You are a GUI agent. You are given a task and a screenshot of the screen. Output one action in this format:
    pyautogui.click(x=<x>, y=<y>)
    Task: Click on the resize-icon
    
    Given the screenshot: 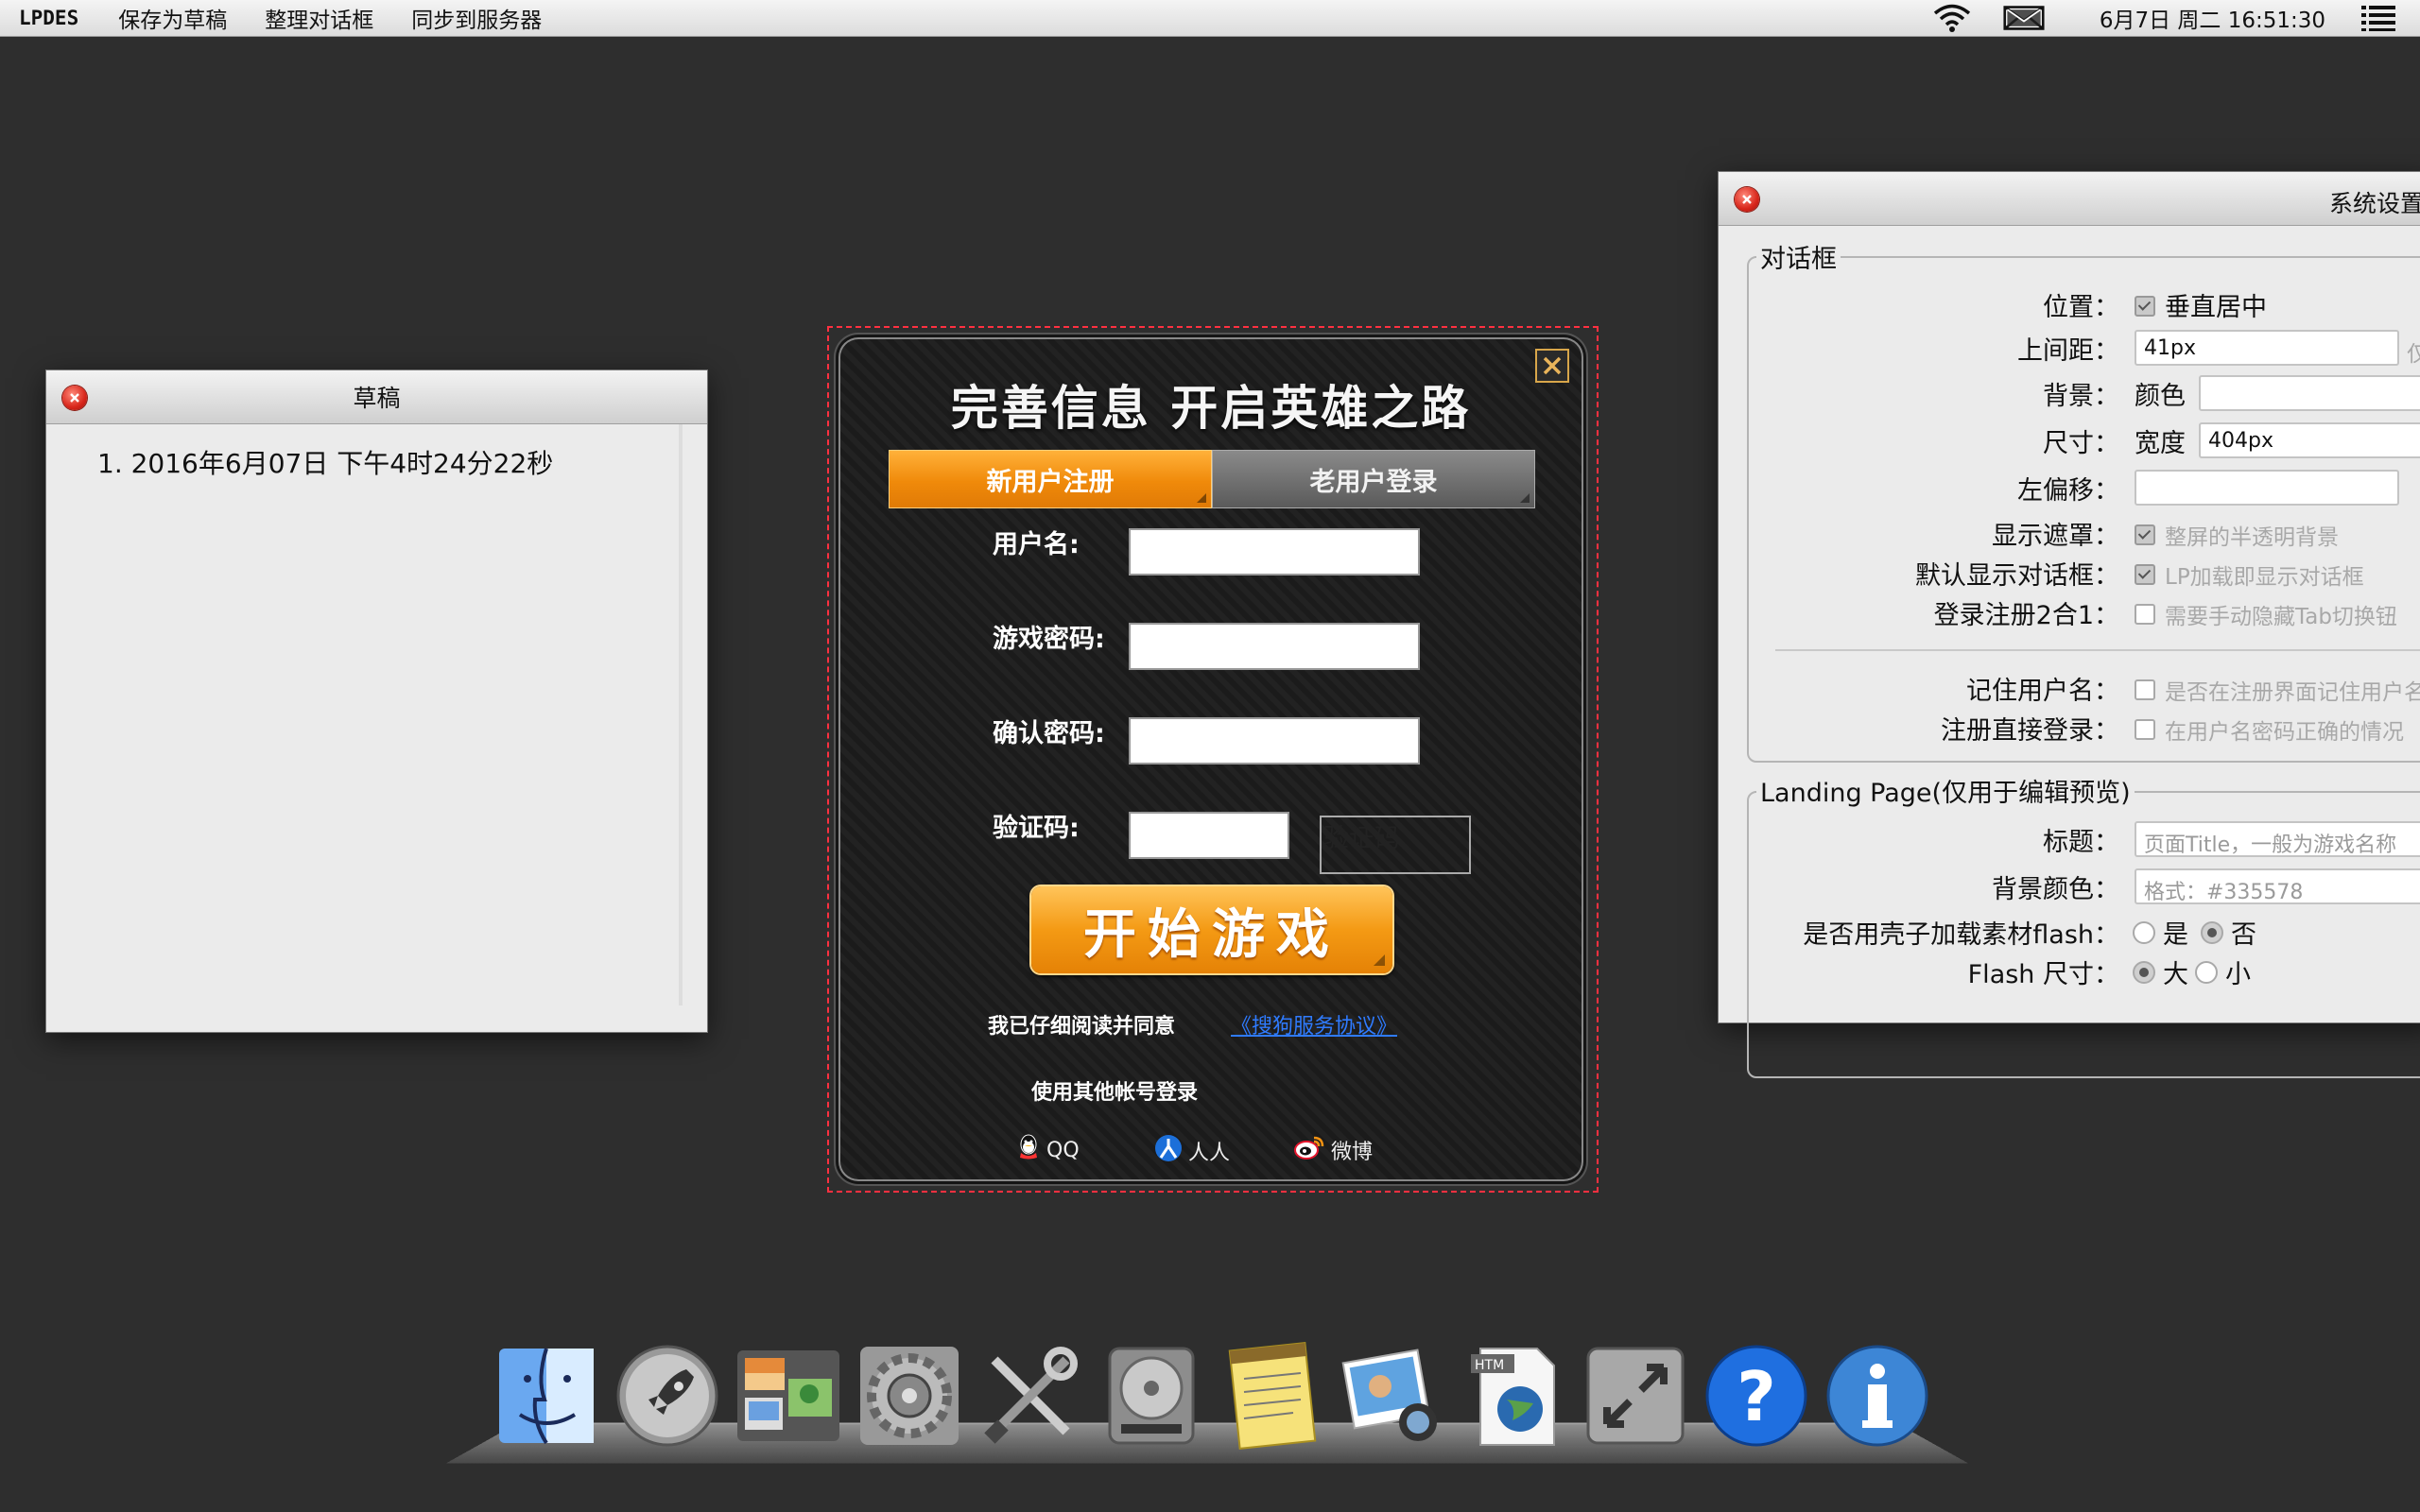 What is the action you would take?
    pyautogui.click(x=1635, y=1396)
    